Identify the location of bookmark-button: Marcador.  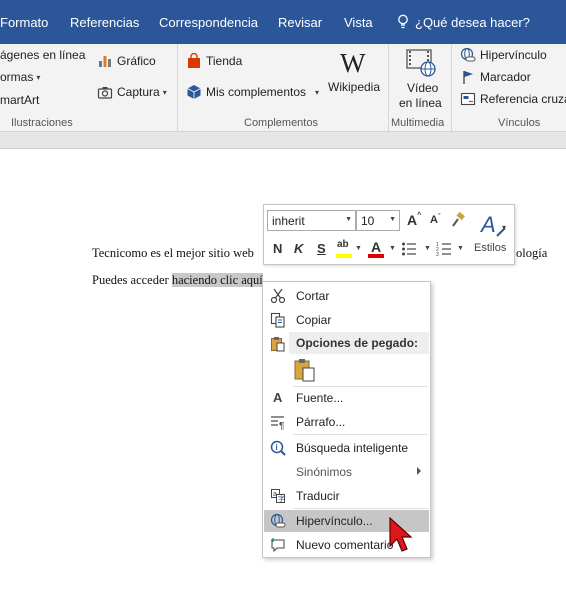
(495, 77).